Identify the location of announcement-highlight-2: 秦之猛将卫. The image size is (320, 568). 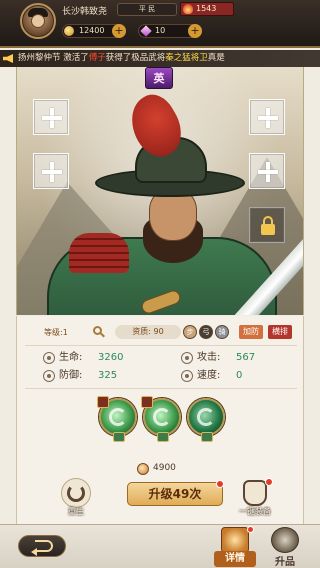
(186, 58).